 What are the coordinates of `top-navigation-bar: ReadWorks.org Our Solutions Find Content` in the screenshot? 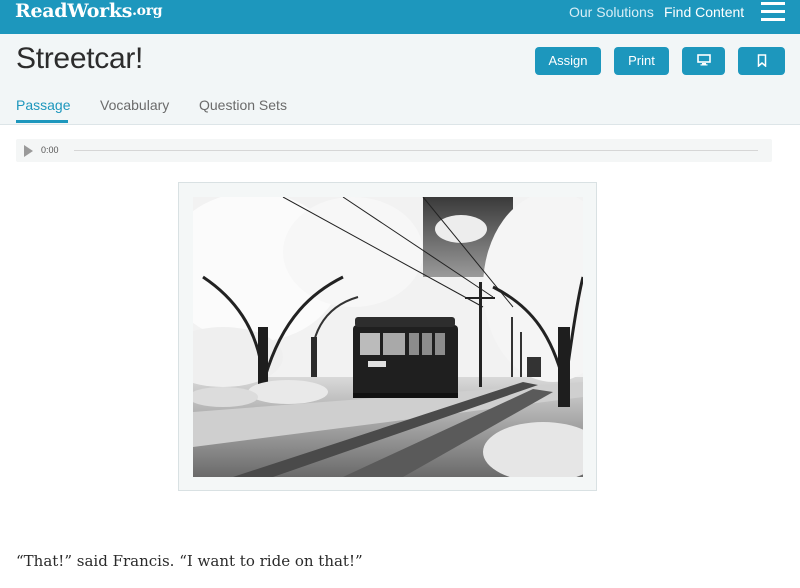 It's located at (400, 17).